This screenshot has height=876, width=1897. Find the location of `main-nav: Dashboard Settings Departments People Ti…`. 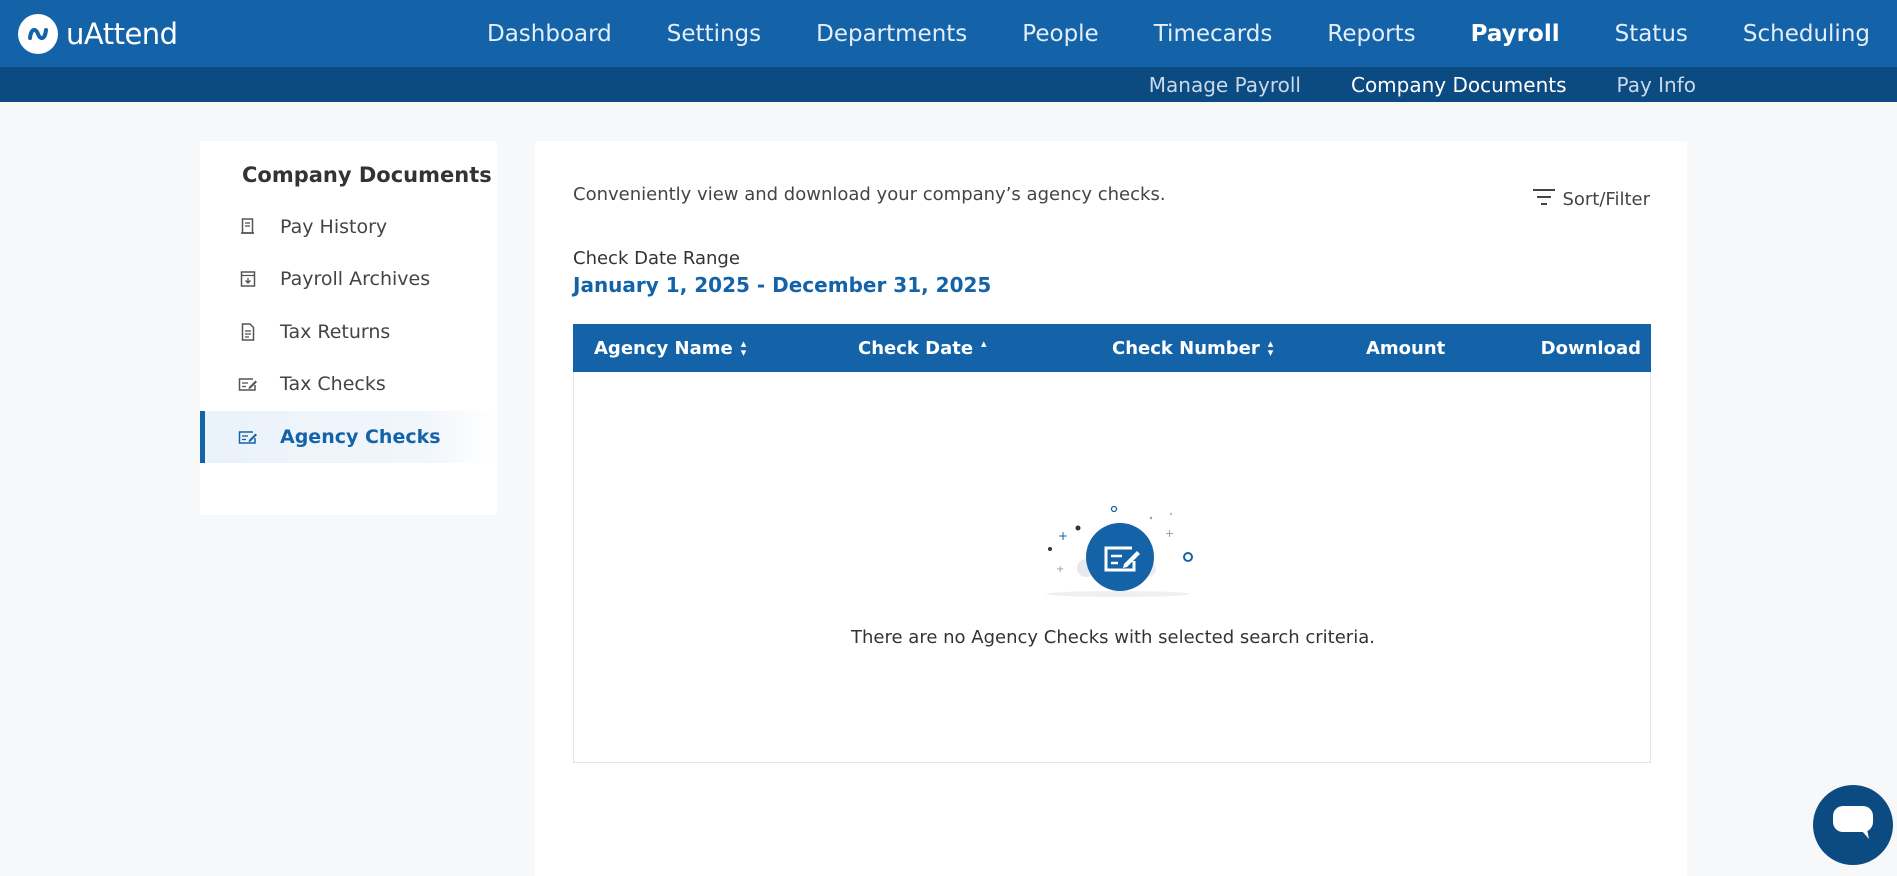

main-nav: Dashboard Settings Departments People Ti… is located at coordinates (1164, 33).